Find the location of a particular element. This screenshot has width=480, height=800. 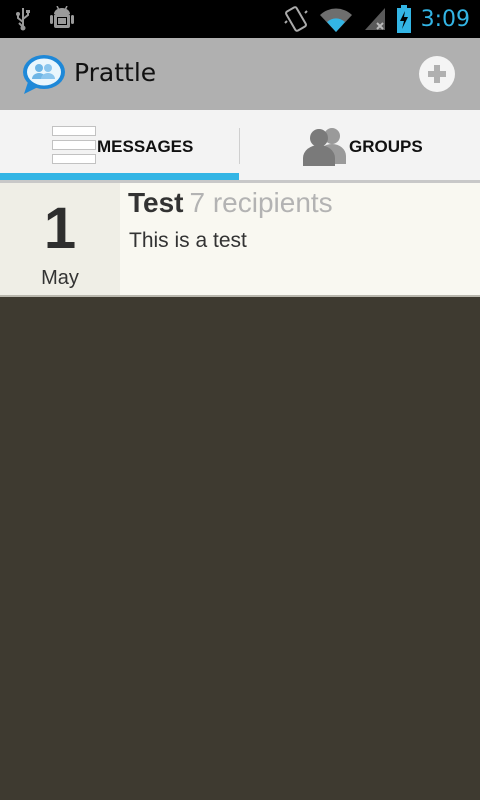

chat-bubble-people-icon is located at coordinates (43, 74).